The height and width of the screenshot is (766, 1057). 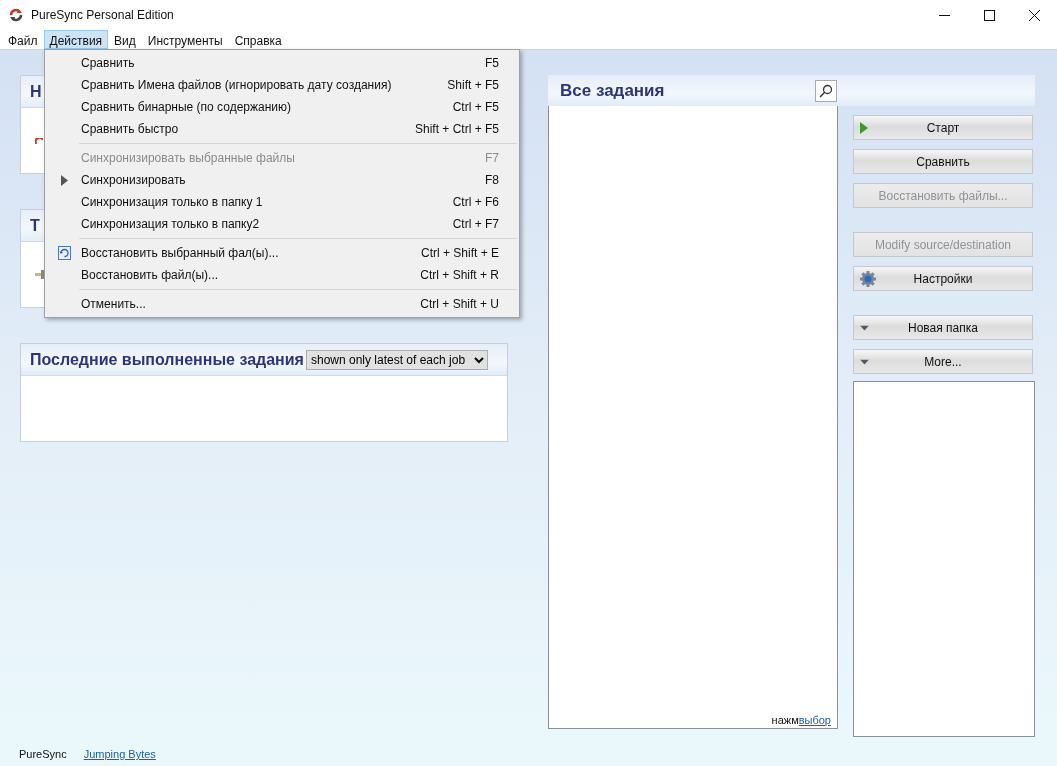 I want to click on panel-title: Все задания, so click(x=613, y=90).